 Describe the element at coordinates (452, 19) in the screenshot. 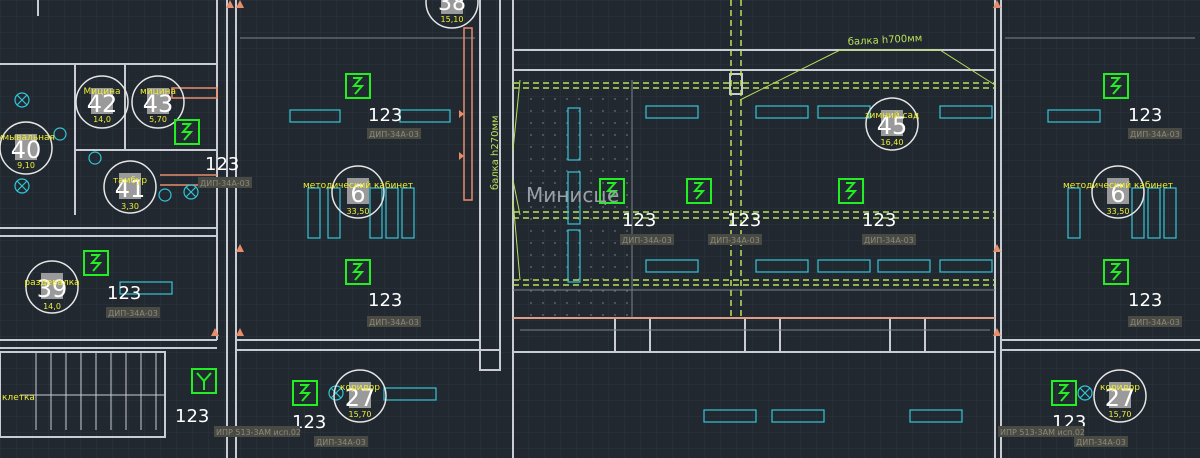

I see `room-area: 15,10` at that location.